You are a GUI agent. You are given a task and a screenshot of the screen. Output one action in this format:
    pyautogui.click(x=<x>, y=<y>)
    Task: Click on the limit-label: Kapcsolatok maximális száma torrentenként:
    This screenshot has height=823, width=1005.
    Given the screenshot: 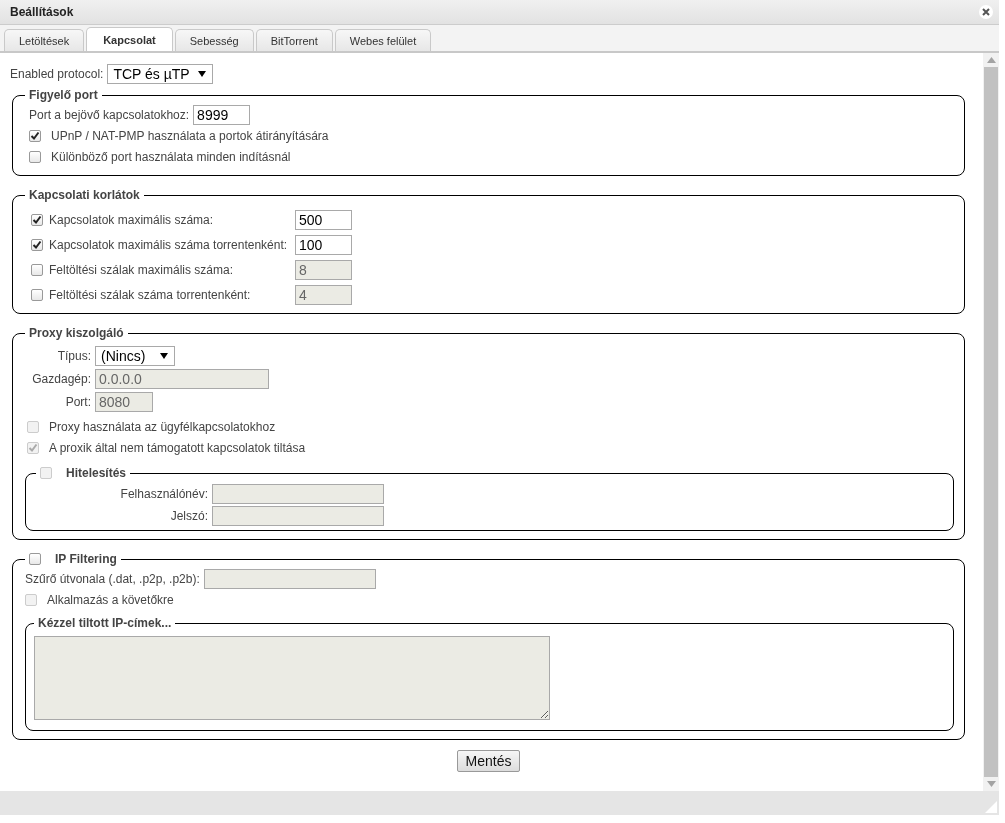 What is the action you would take?
    pyautogui.click(x=169, y=245)
    